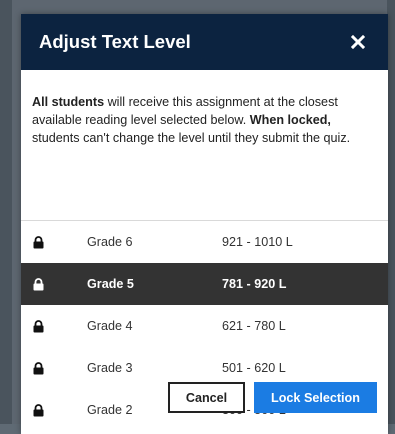 The image size is (395, 434). I want to click on level-row-grade-5: Grade 5 781 - 920 L, so click(204, 284).